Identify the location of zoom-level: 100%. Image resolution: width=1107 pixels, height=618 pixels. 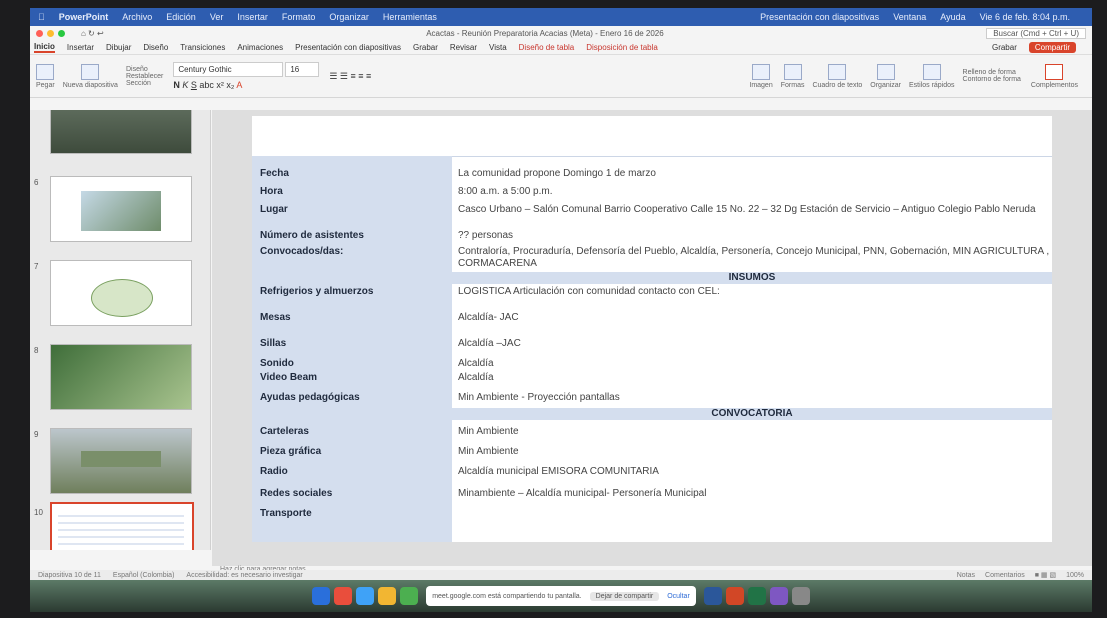
(1075, 575).